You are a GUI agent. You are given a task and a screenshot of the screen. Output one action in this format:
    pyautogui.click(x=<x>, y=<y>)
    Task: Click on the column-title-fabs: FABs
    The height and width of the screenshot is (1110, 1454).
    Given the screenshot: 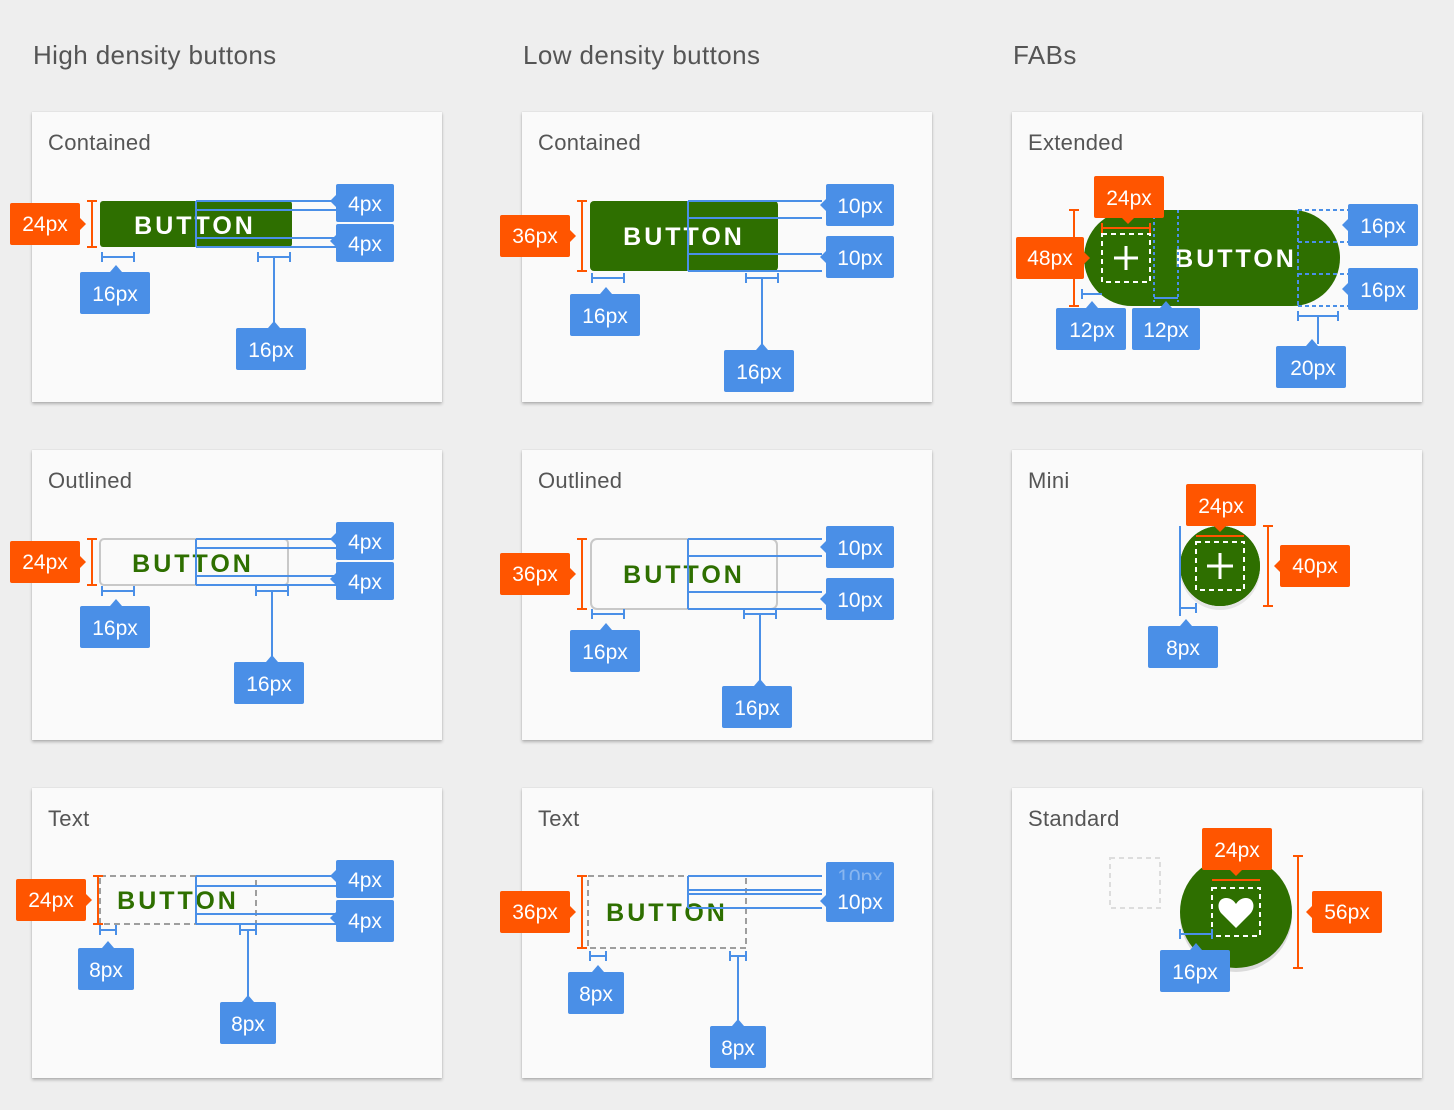 What is the action you would take?
    pyautogui.click(x=1045, y=55)
    